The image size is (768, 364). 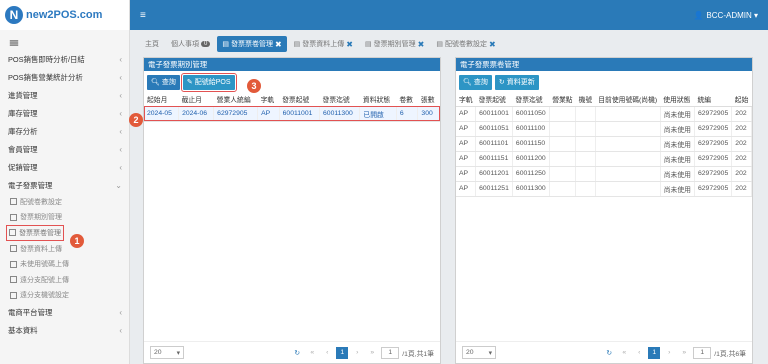 What do you see at coordinates (161, 100) in the screenshot?
I see `column-header: 起始月` at bounding box center [161, 100].